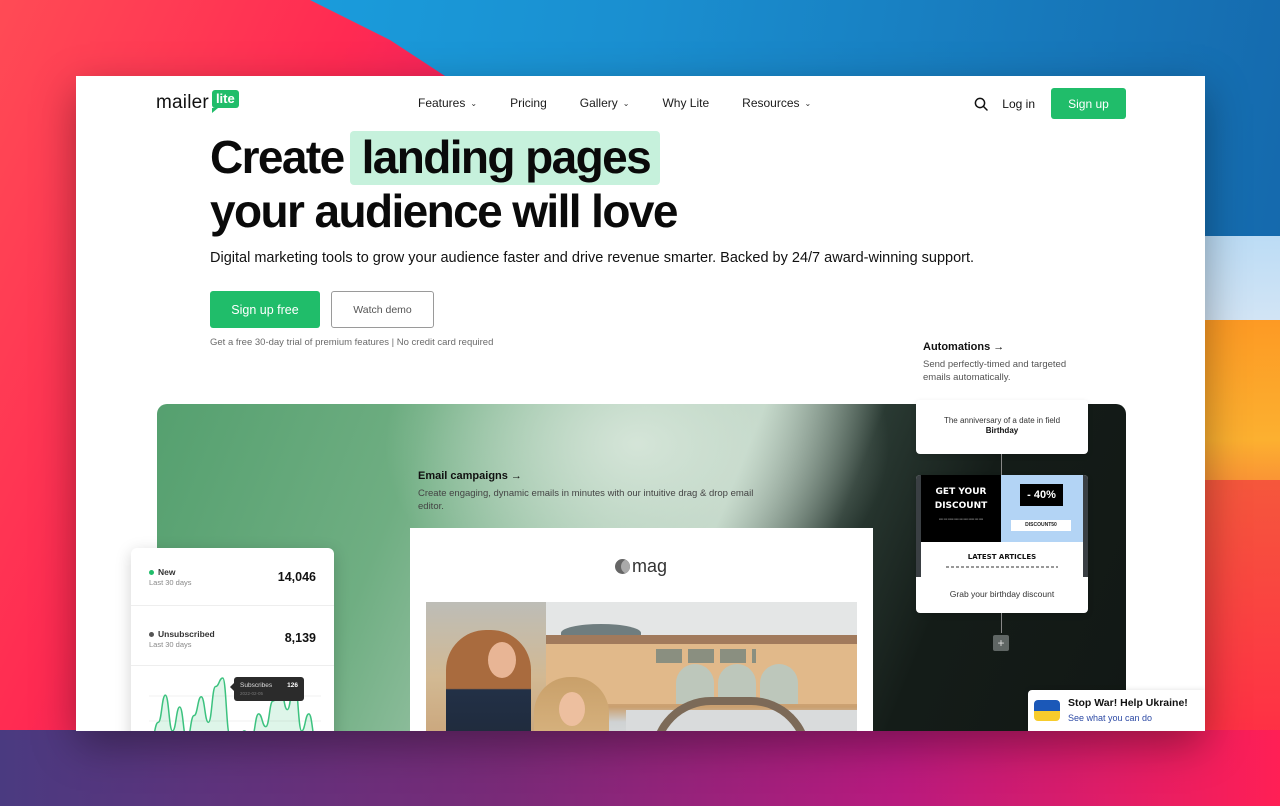 The width and height of the screenshot is (1280, 806). What do you see at coordinates (182, 102) in the screenshot?
I see `logo-word: mailer` at bounding box center [182, 102].